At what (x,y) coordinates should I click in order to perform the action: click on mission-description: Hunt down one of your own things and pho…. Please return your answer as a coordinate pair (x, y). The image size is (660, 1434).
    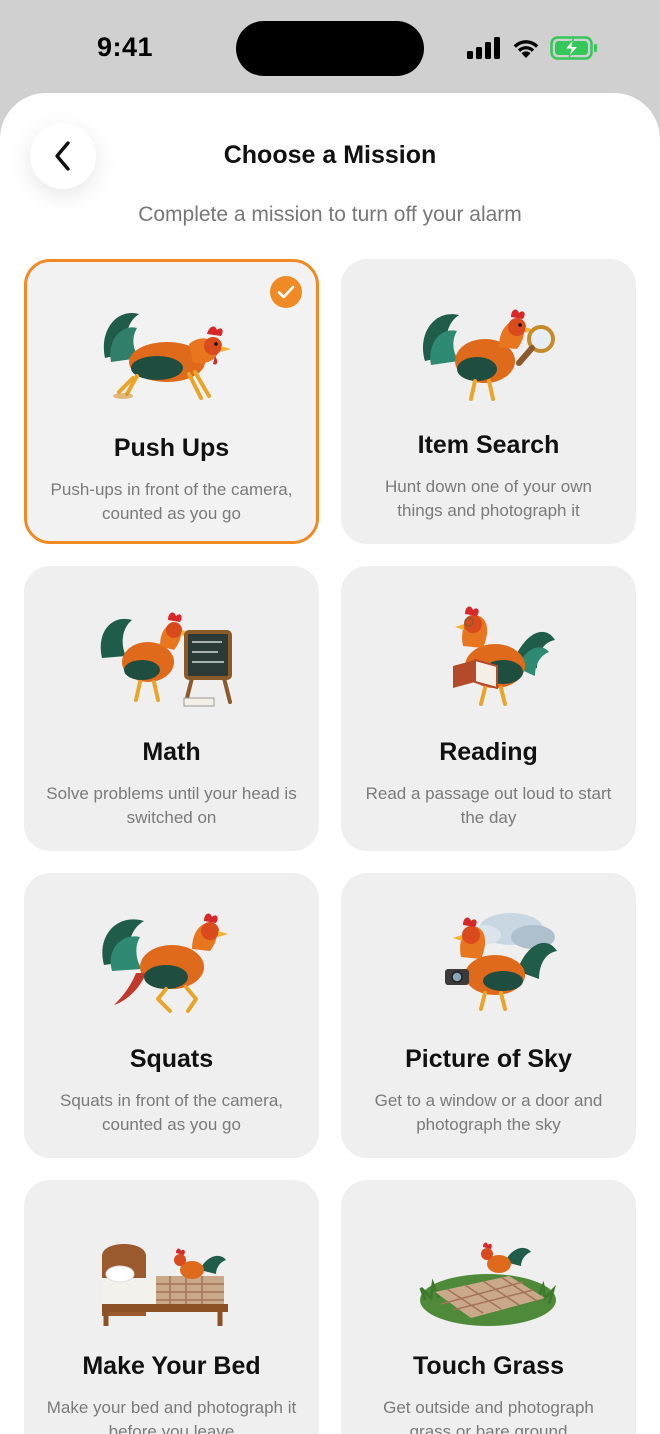
    Looking at the image, I should click on (488, 498).